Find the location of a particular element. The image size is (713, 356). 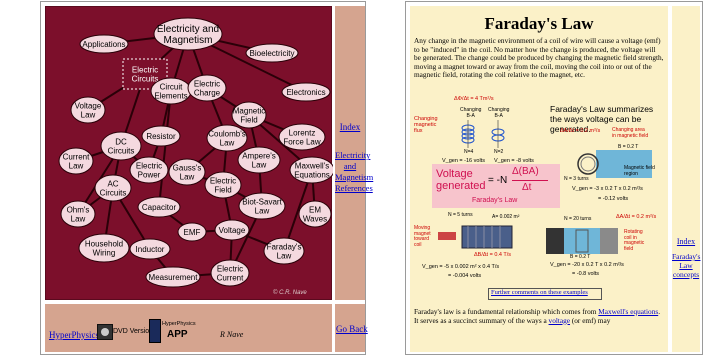

app-icon is located at coordinates (155, 331).